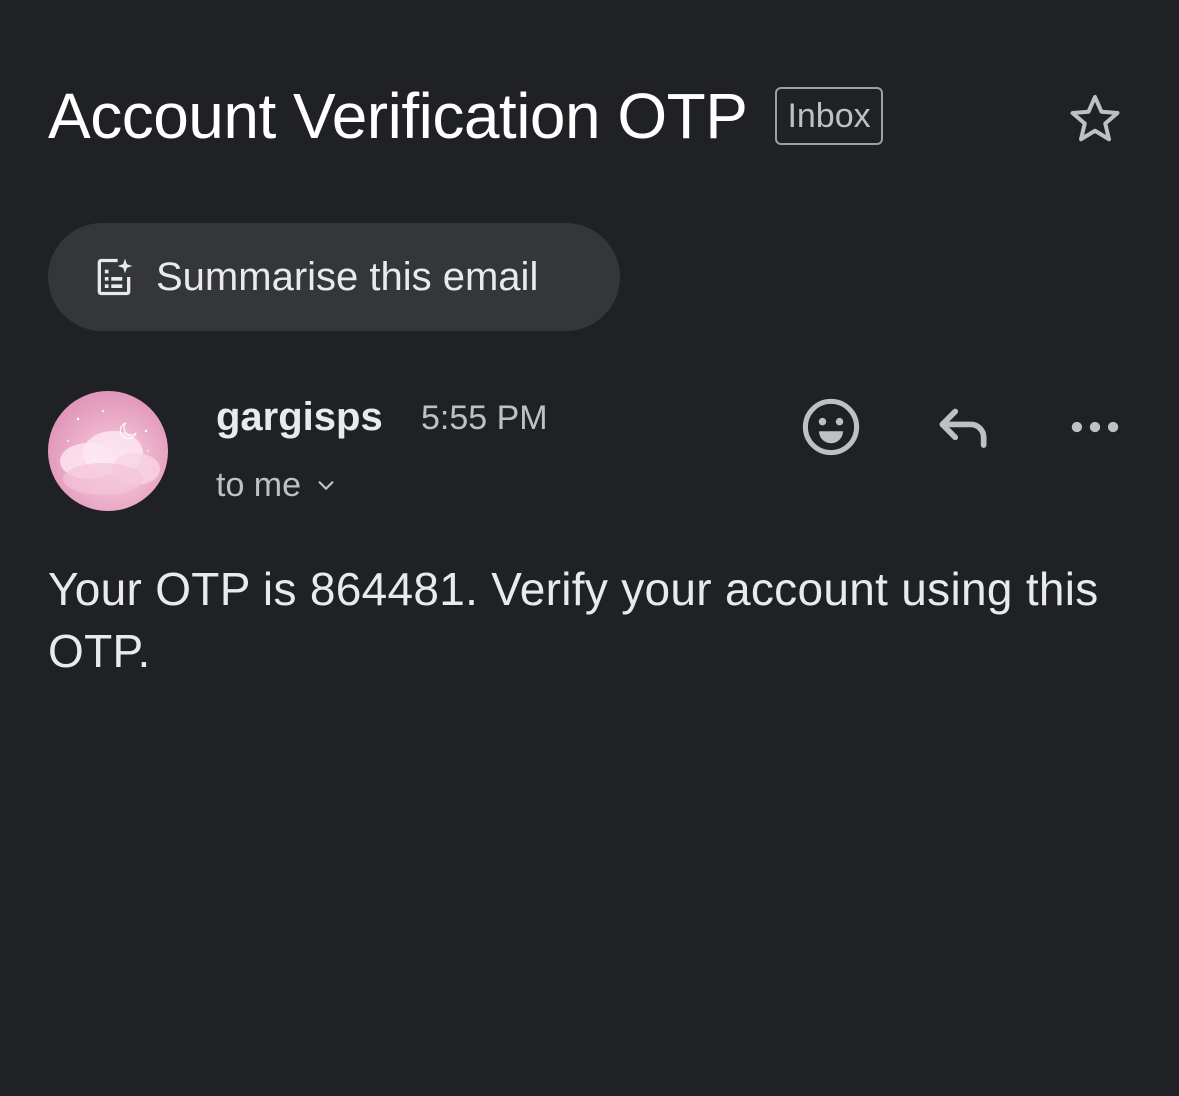  I want to click on more-options-button, so click(1095, 427).